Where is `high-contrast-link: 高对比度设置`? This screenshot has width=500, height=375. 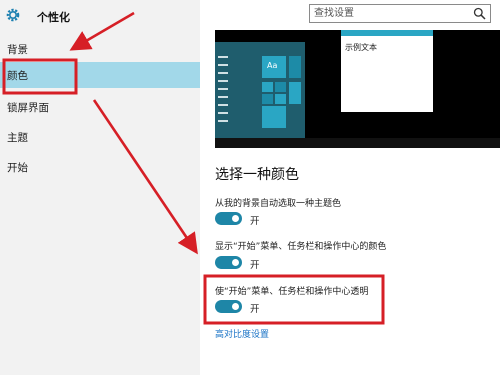 high-contrast-link: 高对比度设置 is located at coordinates (242, 333).